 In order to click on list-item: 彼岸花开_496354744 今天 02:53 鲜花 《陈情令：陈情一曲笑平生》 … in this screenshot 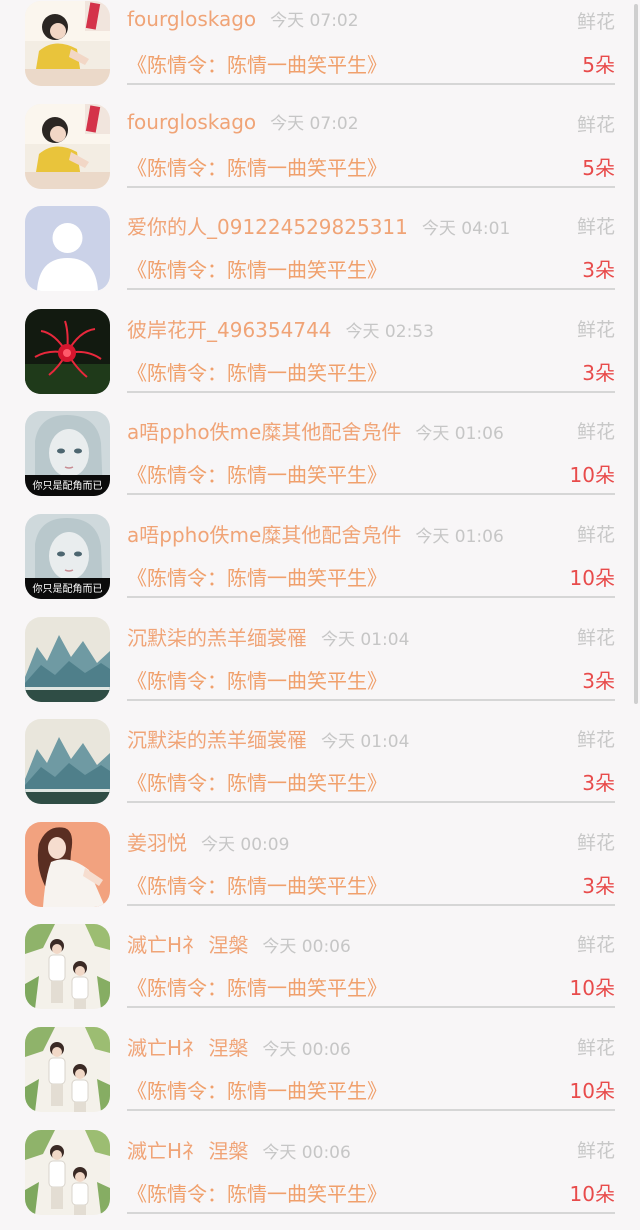, I will do `click(320, 358)`.